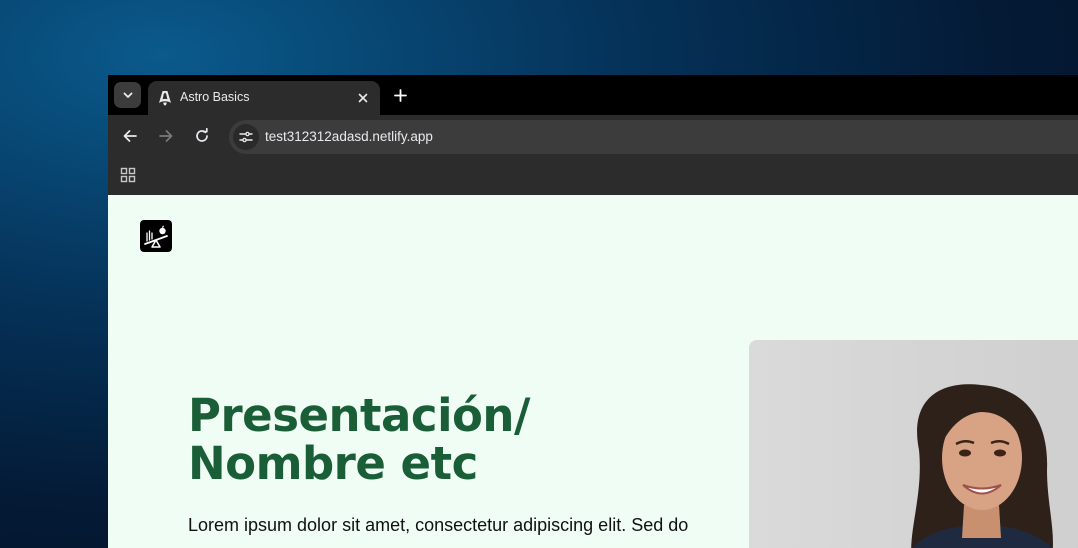  I want to click on tab-search-button, so click(127, 95).